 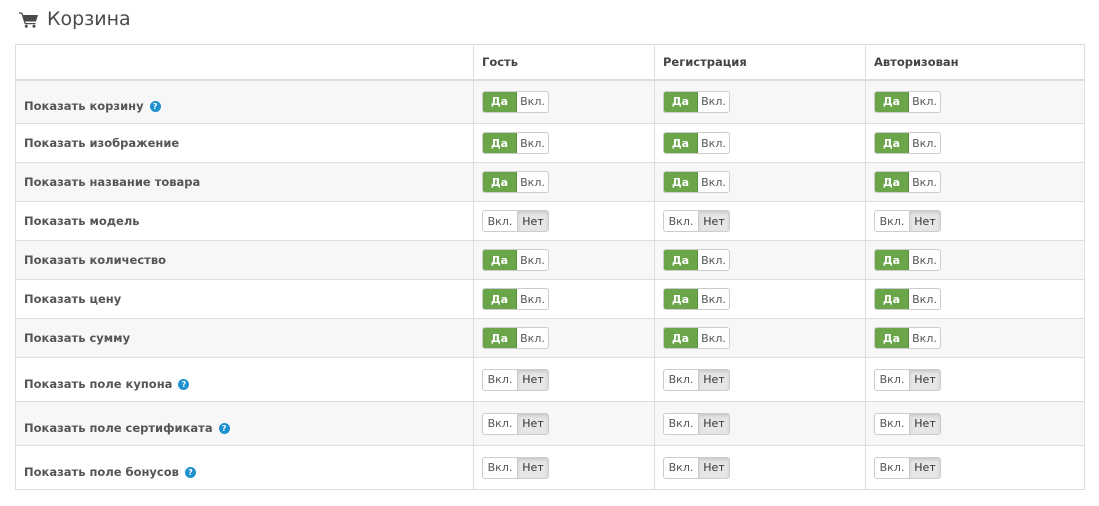 What do you see at coordinates (975, 467) in the screenshot?
I see `toggle-cell-authorized: Вкл. Нет` at bounding box center [975, 467].